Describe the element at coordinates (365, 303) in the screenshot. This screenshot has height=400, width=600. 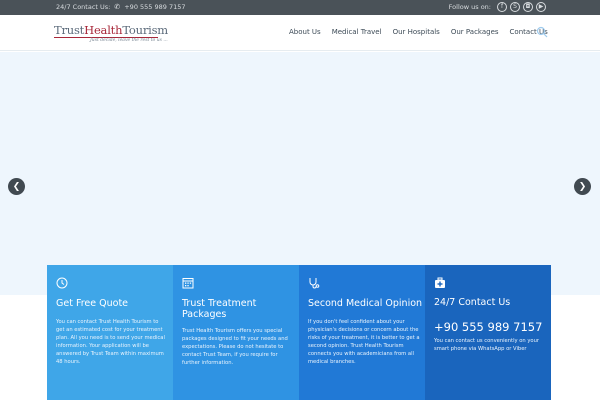
I see `feature-title: Second Medical Opinion` at that location.